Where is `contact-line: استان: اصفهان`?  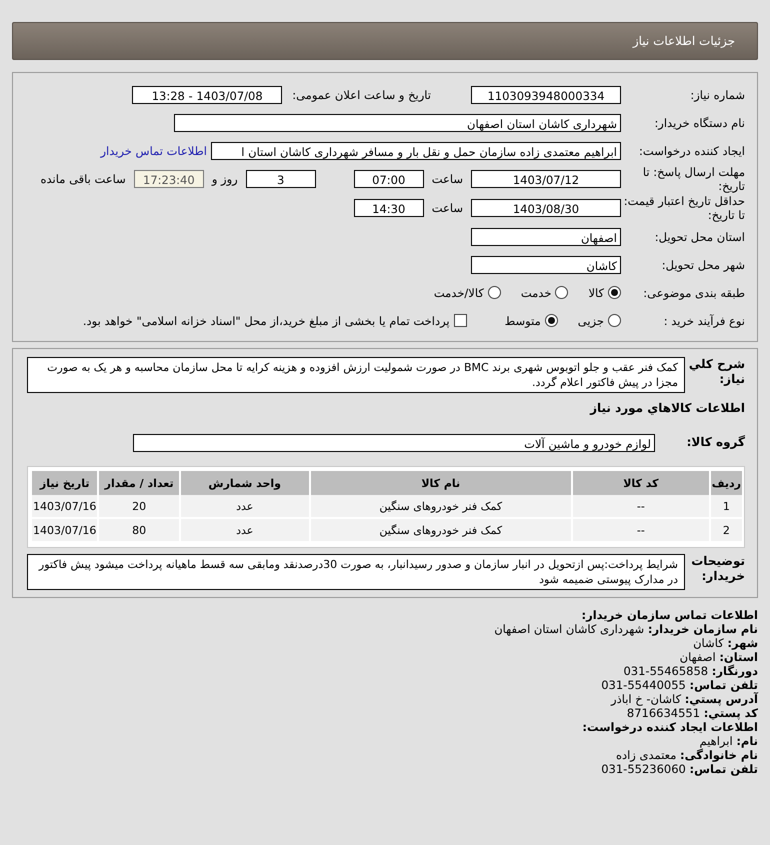 contact-line: استان: اصفهان is located at coordinates (718, 657).